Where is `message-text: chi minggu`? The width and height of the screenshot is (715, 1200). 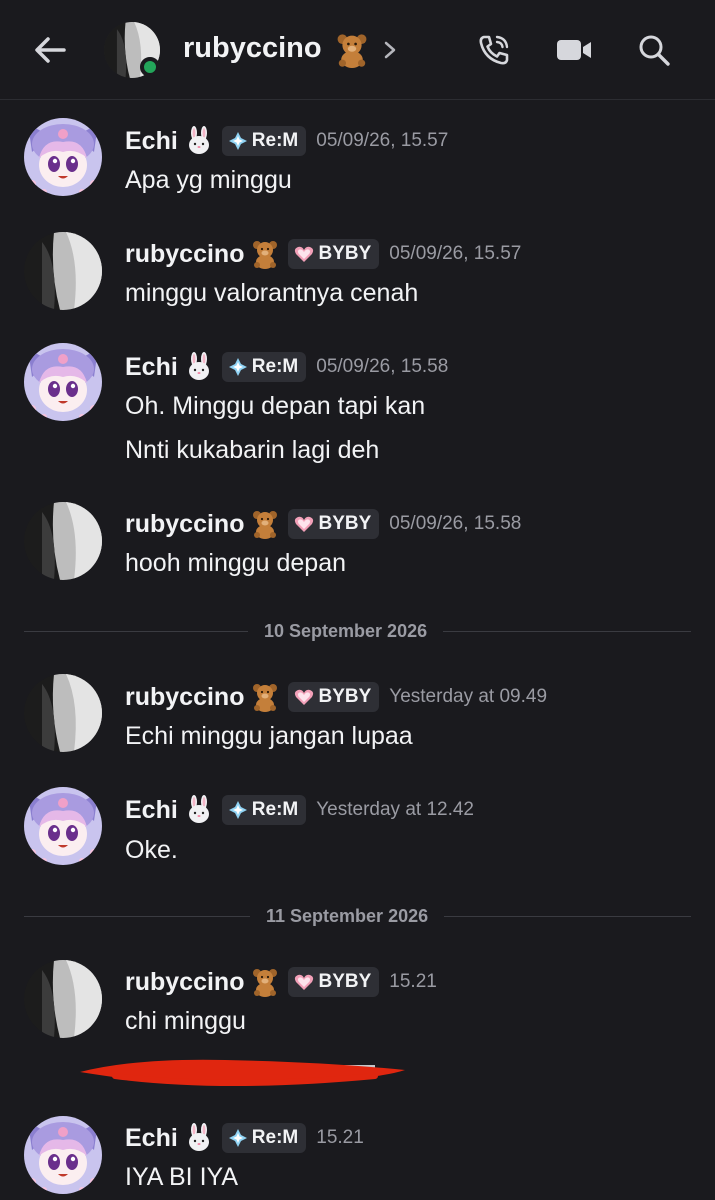 message-text: chi minggu is located at coordinates (185, 1021).